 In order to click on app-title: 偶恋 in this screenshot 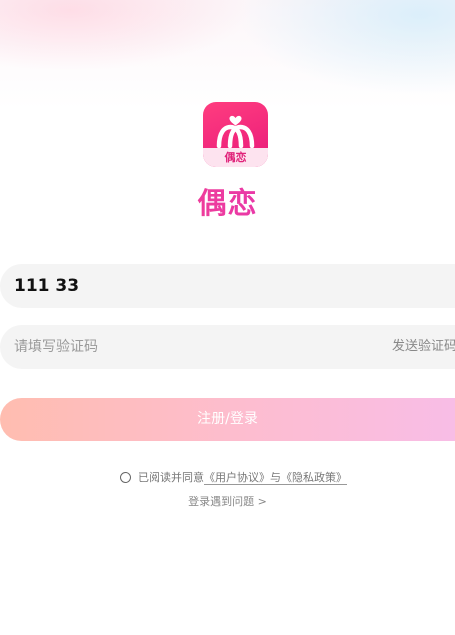, I will do `click(227, 201)`.